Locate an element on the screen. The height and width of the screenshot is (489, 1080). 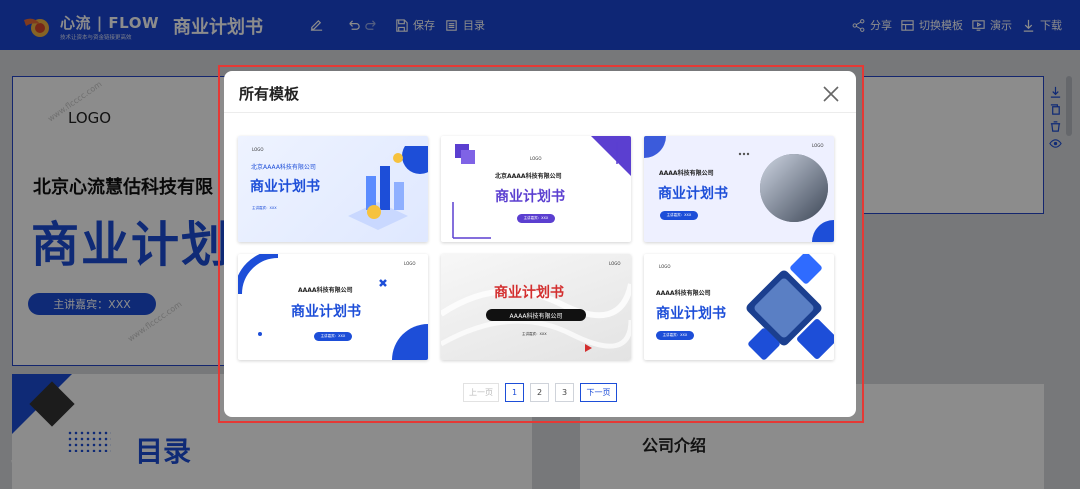
modal-header: 所有模板 is located at coordinates (540, 92).